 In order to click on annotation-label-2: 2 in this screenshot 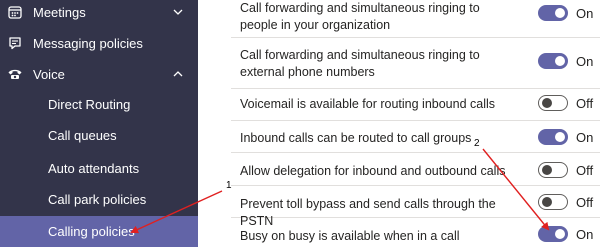, I will do `click(477, 143)`.